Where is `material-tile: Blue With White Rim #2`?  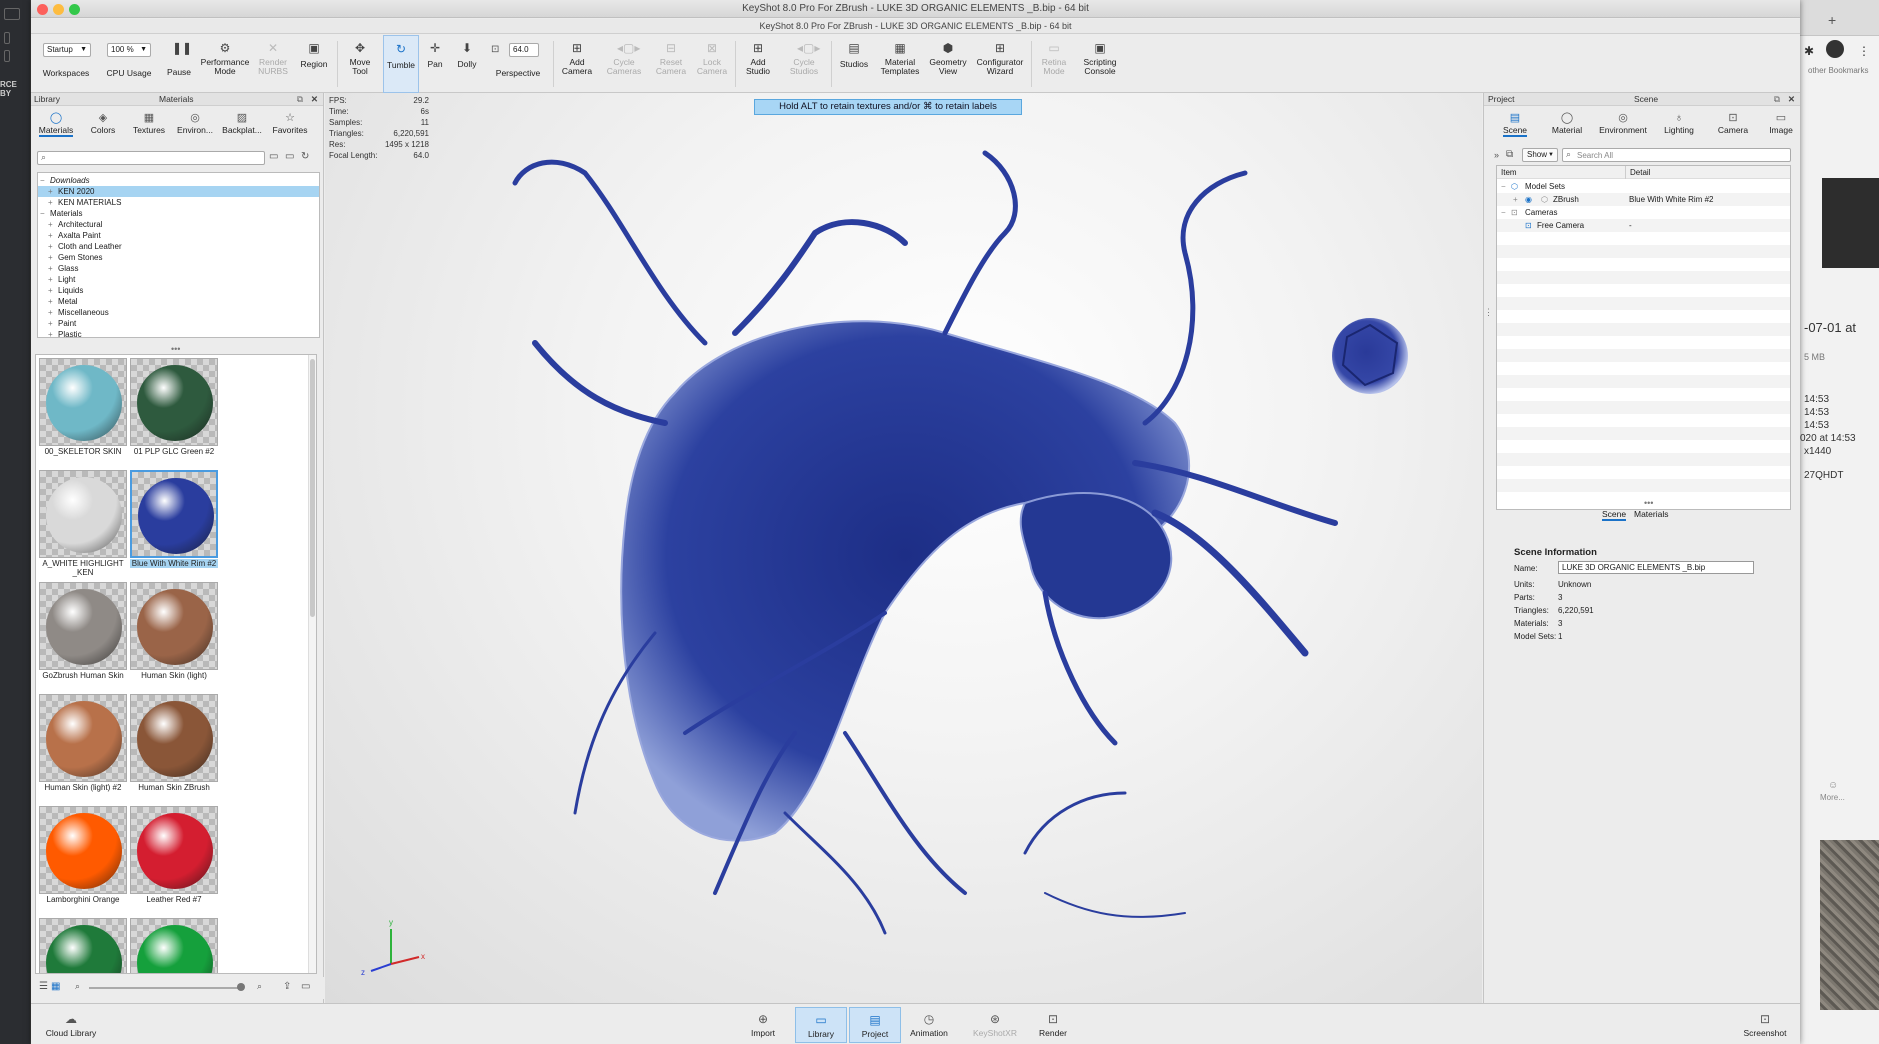 material-tile: Blue With White Rim #2 is located at coordinates (174, 524).